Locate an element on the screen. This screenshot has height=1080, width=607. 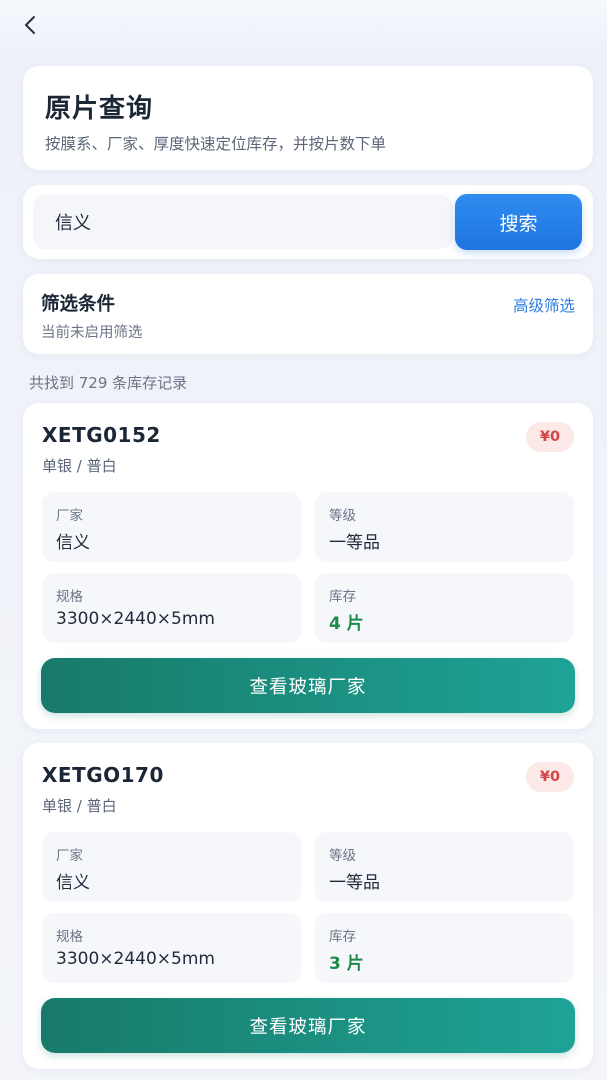
page-subtitle: 按膜系、厂家、厚度快速定位库存，并按片数下单 is located at coordinates (216, 144).